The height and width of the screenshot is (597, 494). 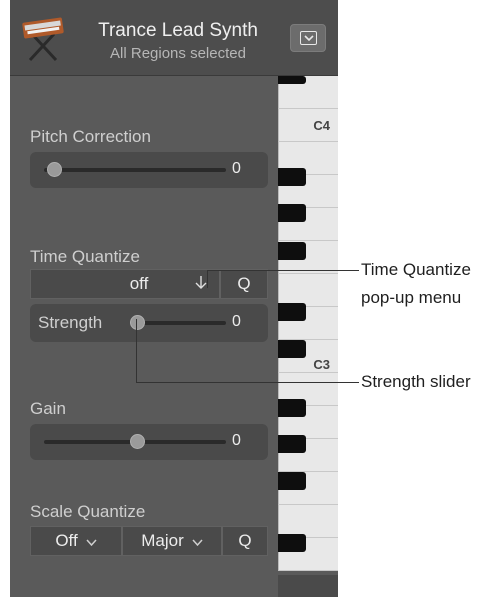 I want to click on piano-scroll-footer, so click(x=308, y=586).